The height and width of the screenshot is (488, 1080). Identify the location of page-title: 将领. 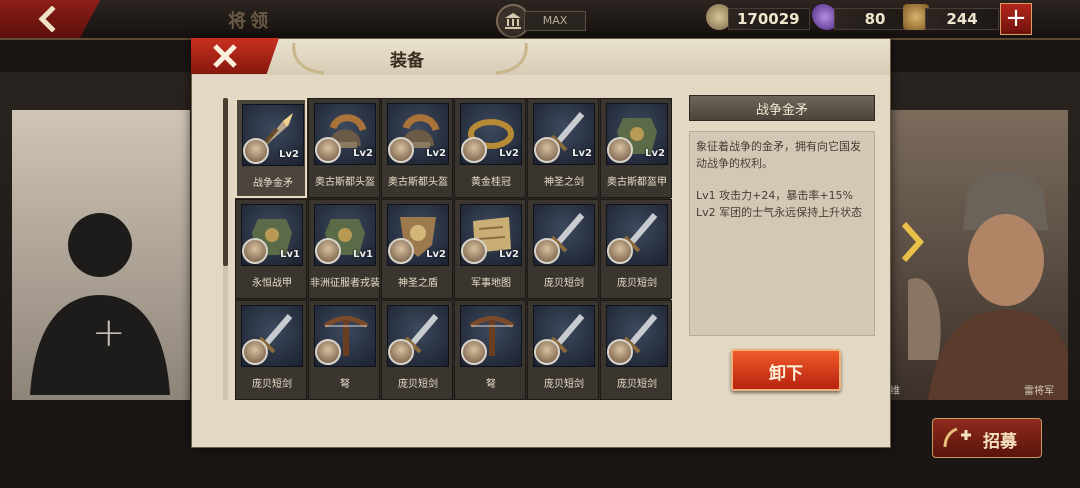
(250, 21).